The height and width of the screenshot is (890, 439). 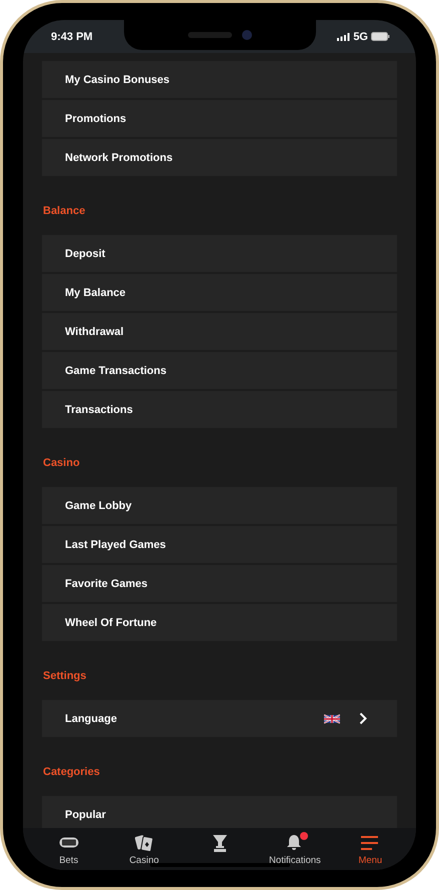 I want to click on trophy-icon, so click(x=220, y=843).